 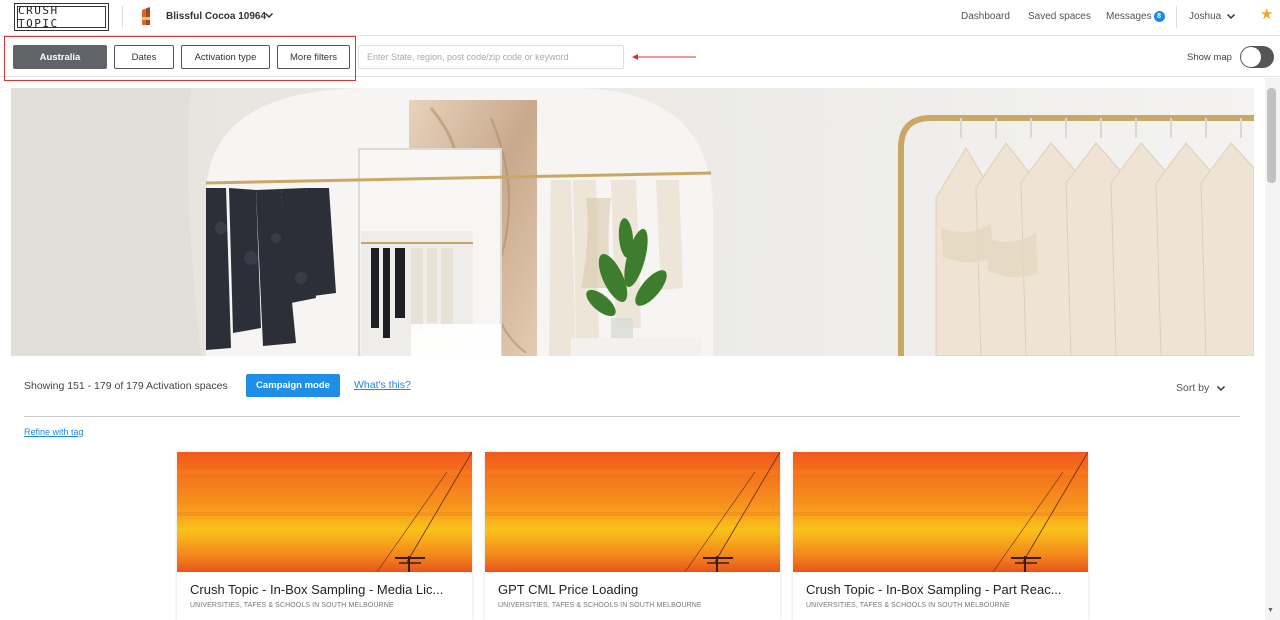 What do you see at coordinates (216, 16) in the screenshot?
I see `brand-selector-label: Blissful Cocoa 10964` at bounding box center [216, 16].